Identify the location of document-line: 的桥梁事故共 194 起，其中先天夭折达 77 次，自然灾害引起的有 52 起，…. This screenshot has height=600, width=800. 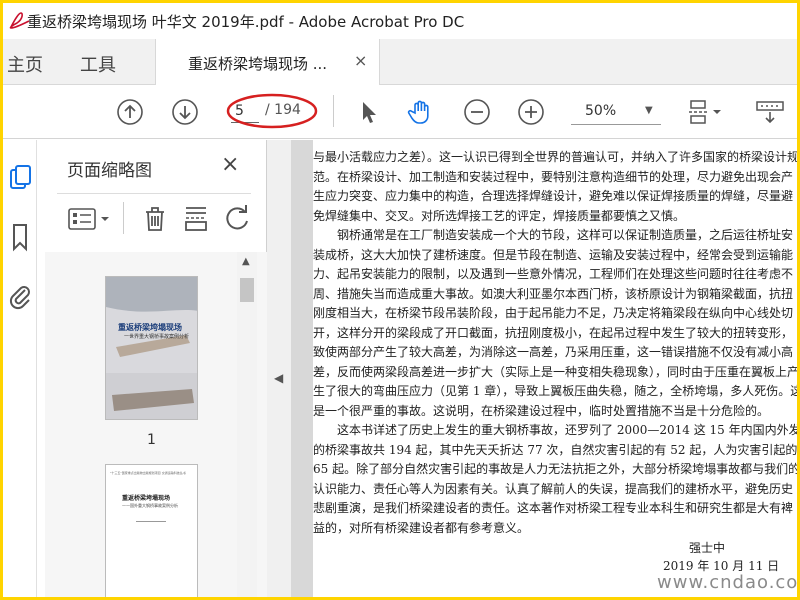
(555, 449).